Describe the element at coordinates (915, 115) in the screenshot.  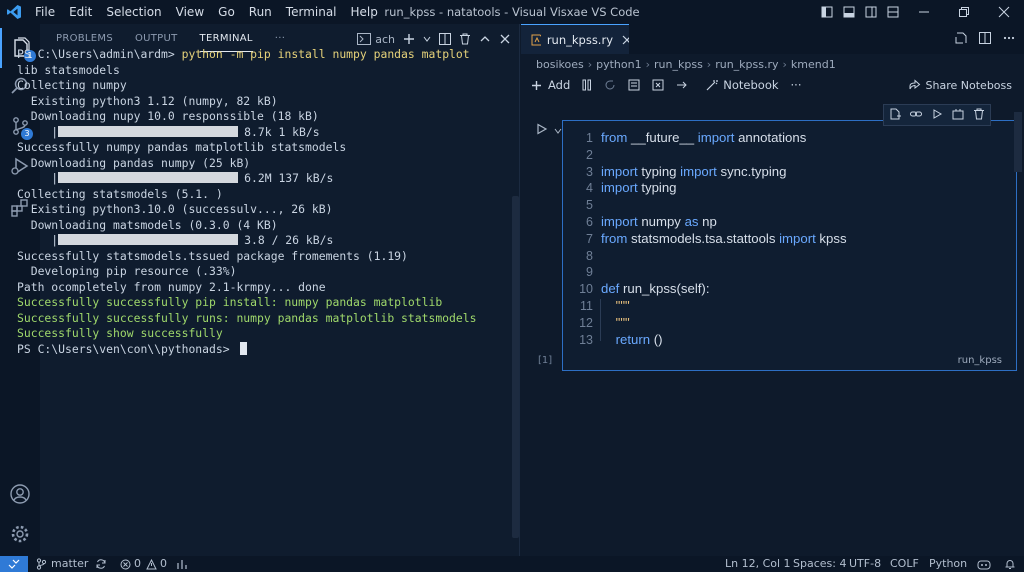
I see `link-icon` at that location.